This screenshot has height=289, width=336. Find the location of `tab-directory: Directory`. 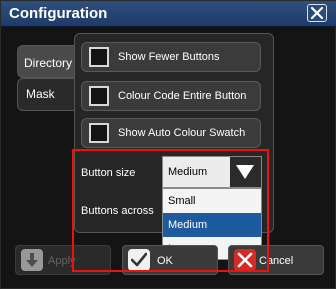

tab-directory: Directory is located at coordinates (46, 61).